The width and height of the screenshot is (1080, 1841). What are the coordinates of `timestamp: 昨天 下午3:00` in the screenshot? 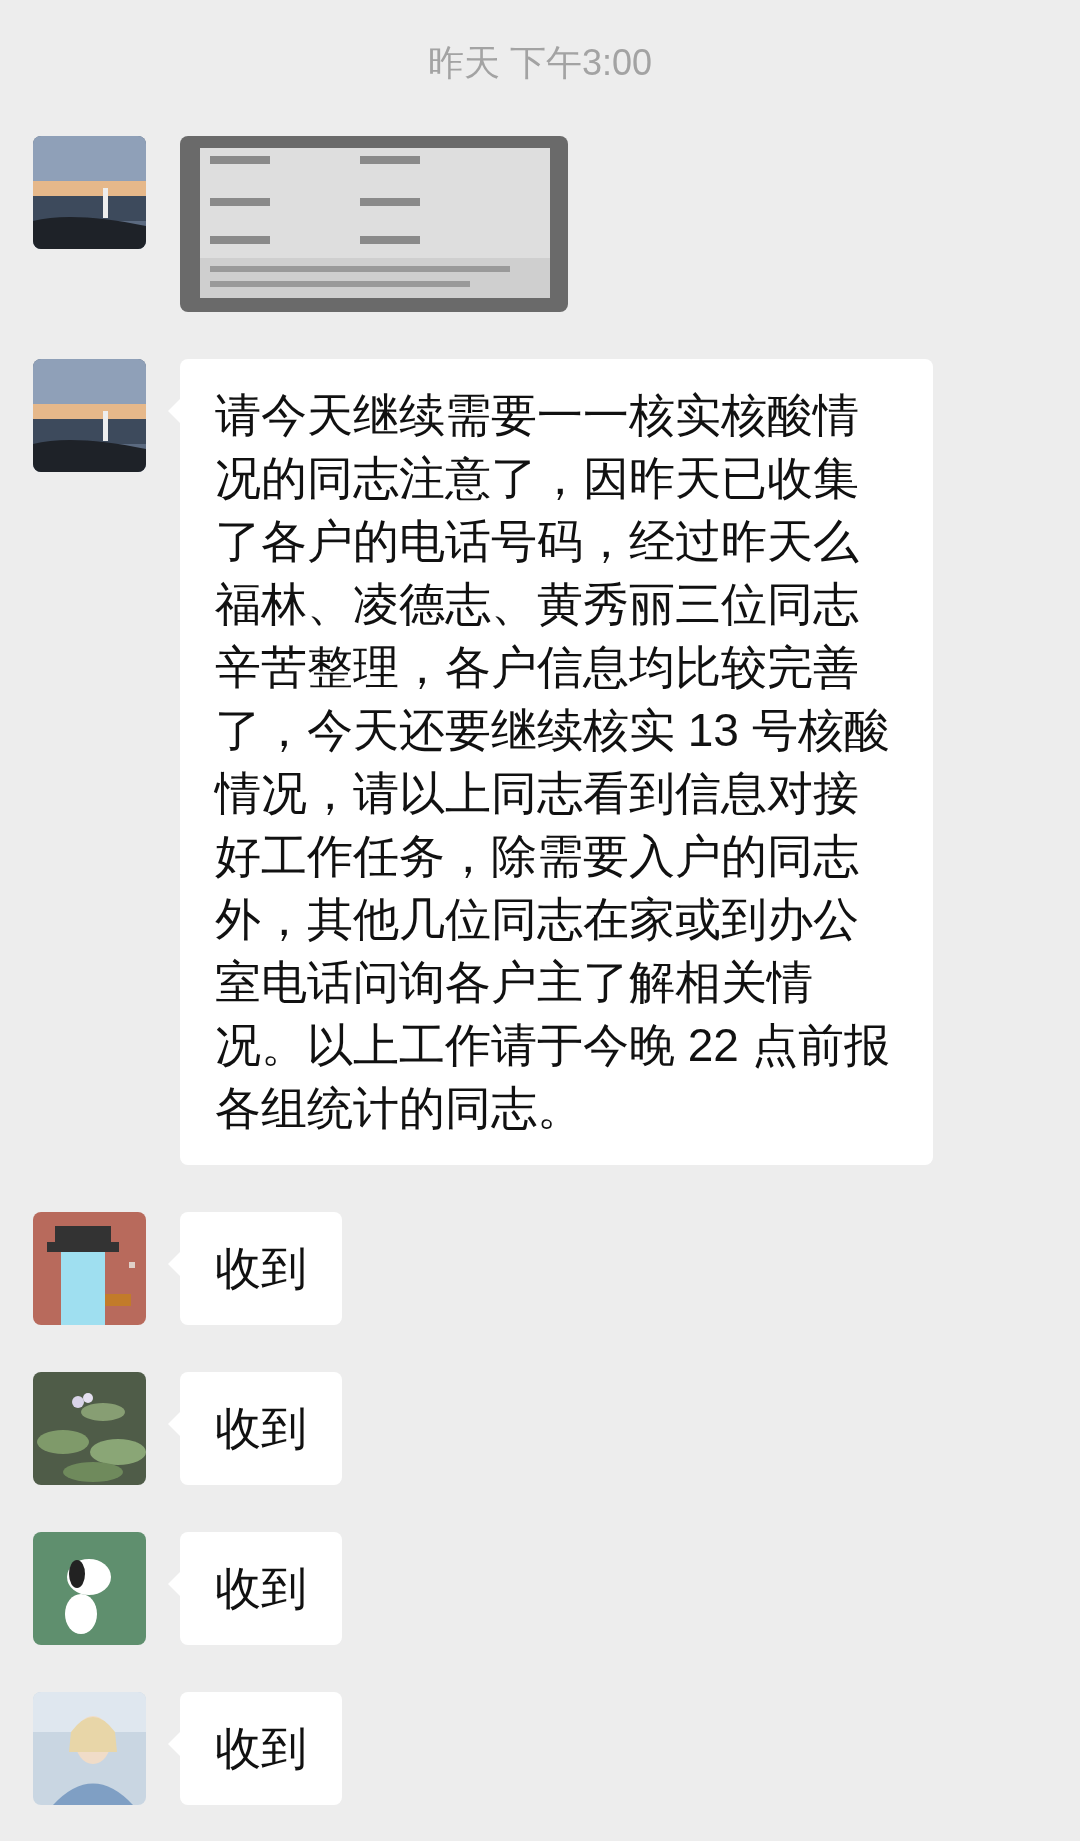 It's located at (540, 63).